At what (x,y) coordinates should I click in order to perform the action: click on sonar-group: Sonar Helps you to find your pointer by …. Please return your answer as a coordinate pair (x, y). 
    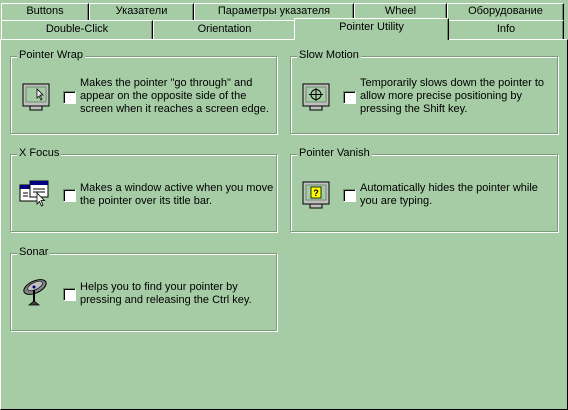
    Looking at the image, I should click on (143, 288).